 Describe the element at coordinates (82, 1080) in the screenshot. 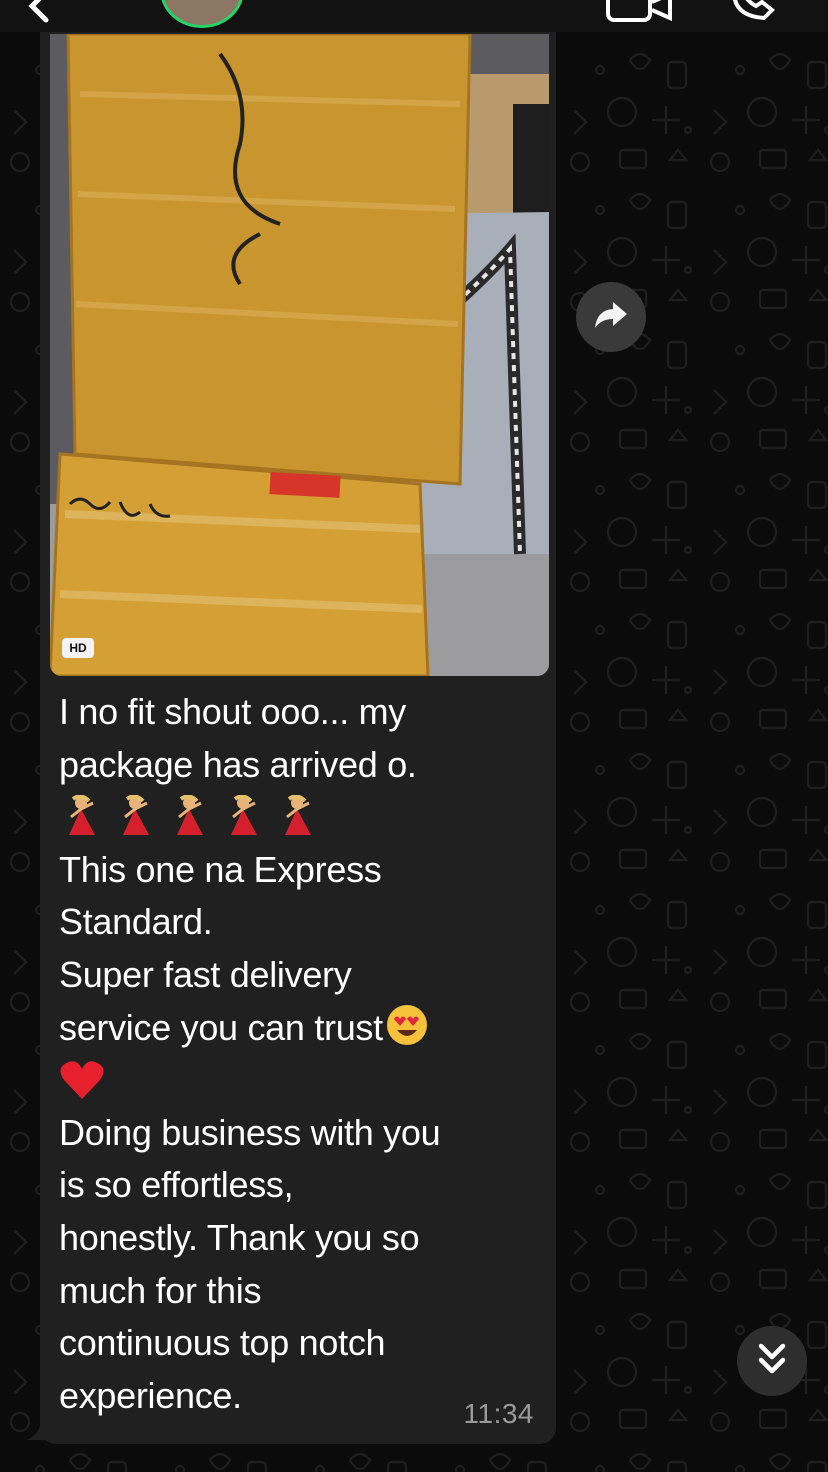

I see `red-heart-emoji` at that location.